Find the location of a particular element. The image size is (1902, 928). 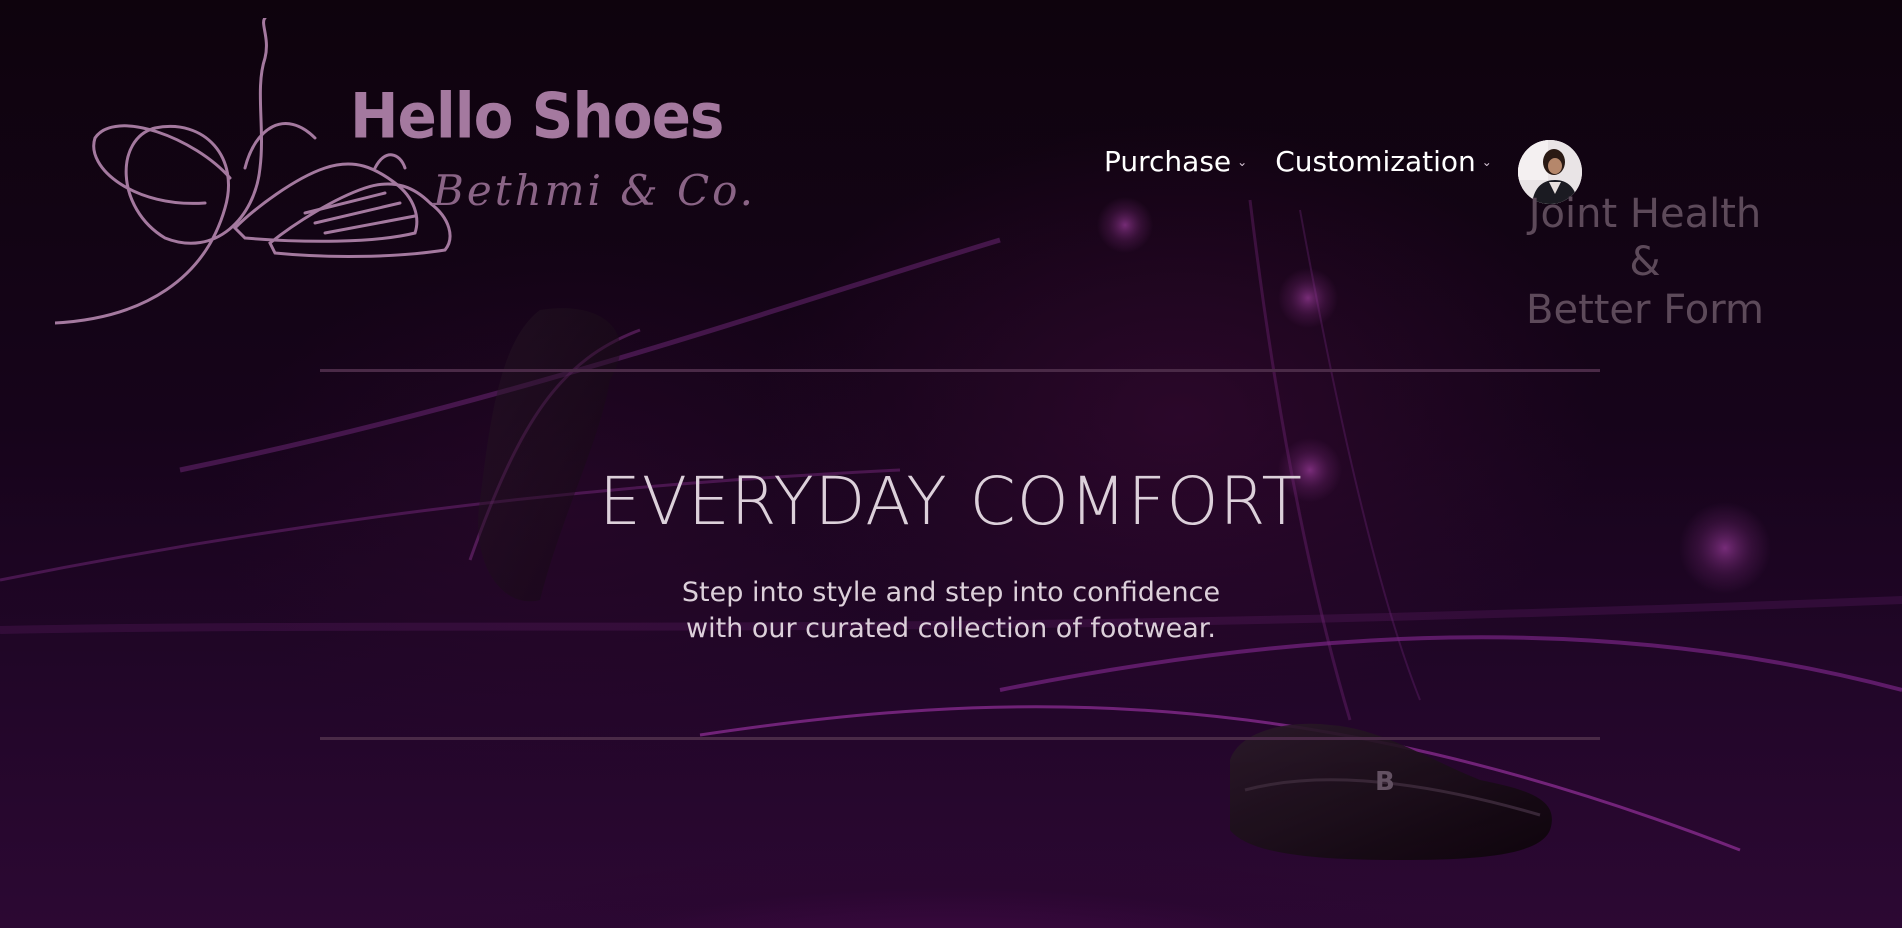

nav-item-label: Purchase is located at coordinates (1168, 161).